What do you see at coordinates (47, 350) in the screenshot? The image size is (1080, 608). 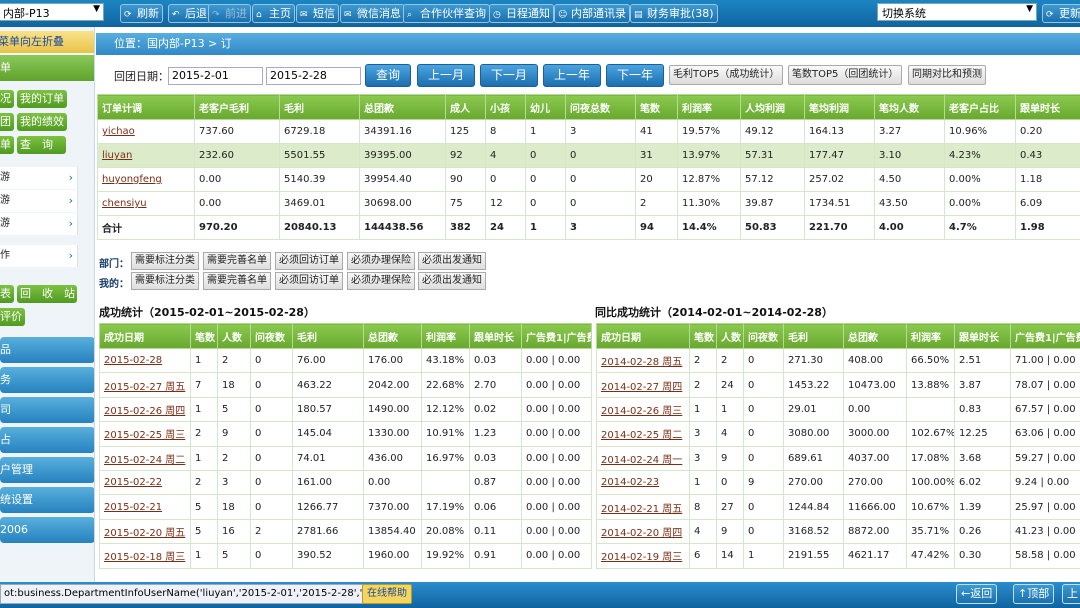 I see `sidebar-menu-product: 品` at bounding box center [47, 350].